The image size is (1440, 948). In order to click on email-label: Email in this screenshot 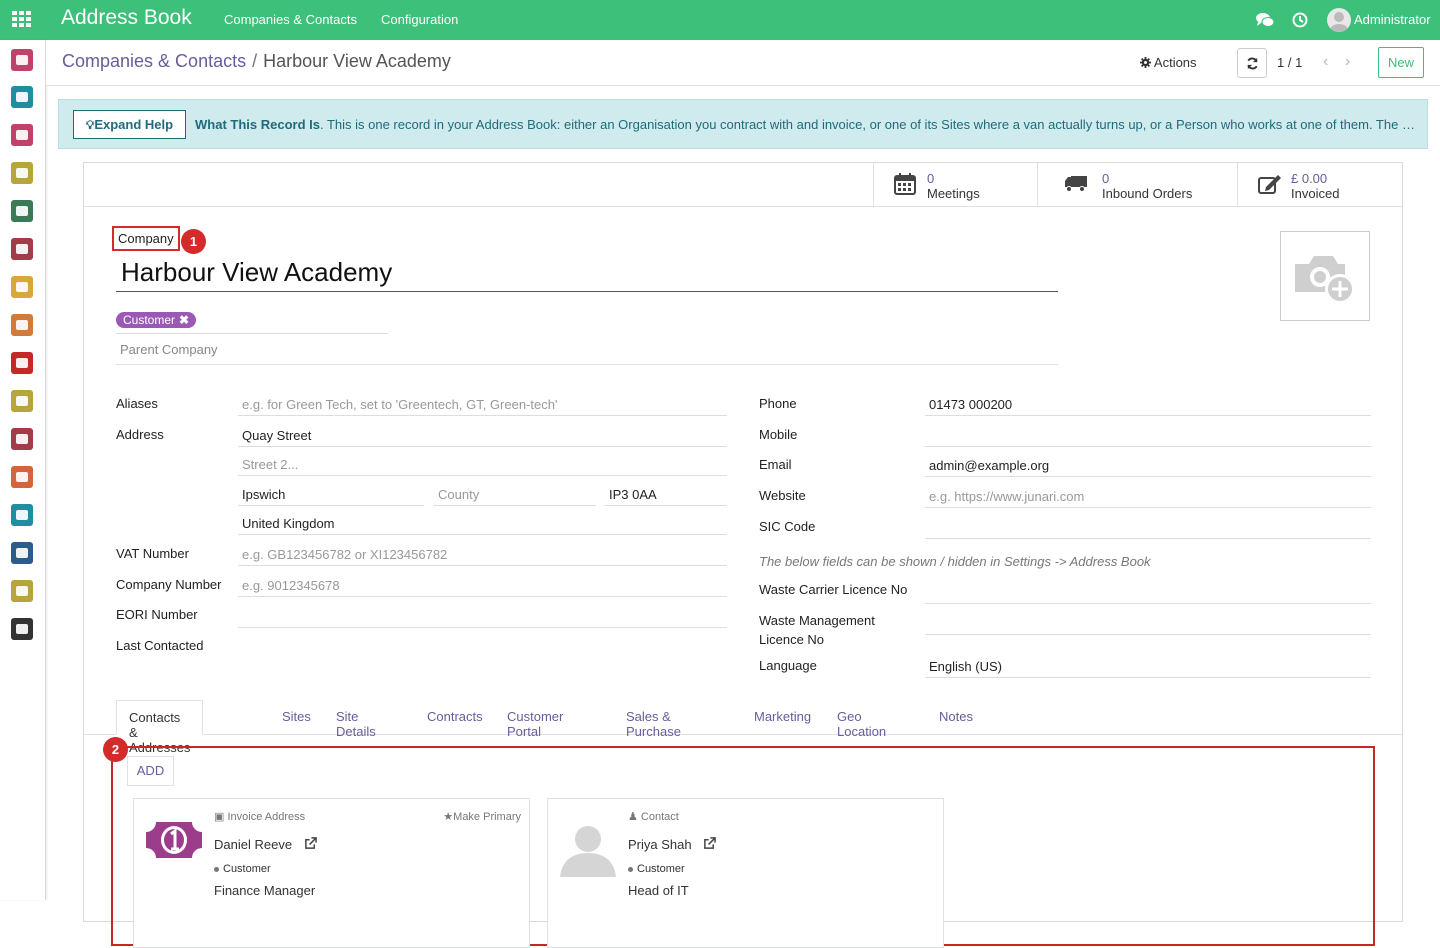, I will do `click(775, 464)`.